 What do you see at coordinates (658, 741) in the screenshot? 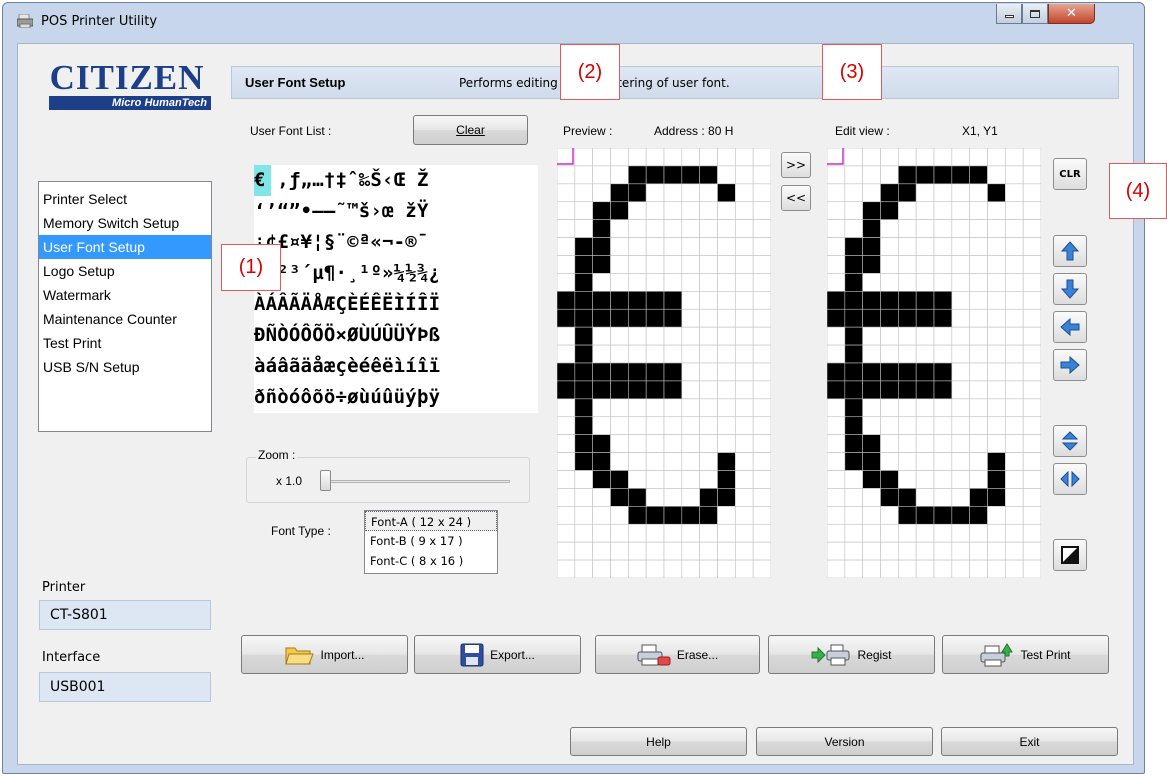
I see `help-button: Help` at bounding box center [658, 741].